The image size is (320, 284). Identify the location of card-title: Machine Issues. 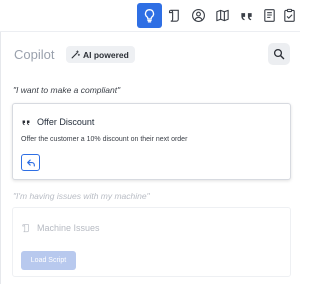
(68, 228).